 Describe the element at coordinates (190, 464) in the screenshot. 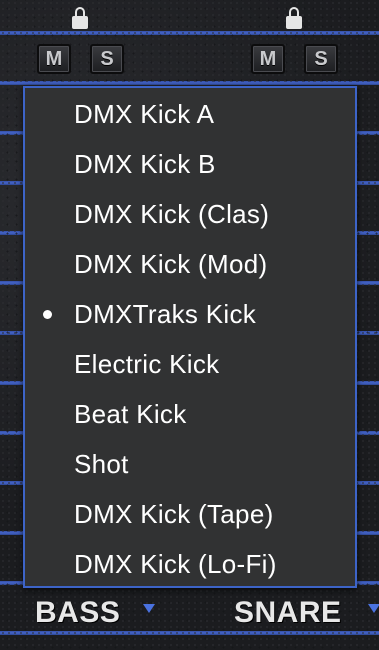

I see `menu-item: Shot` at that location.